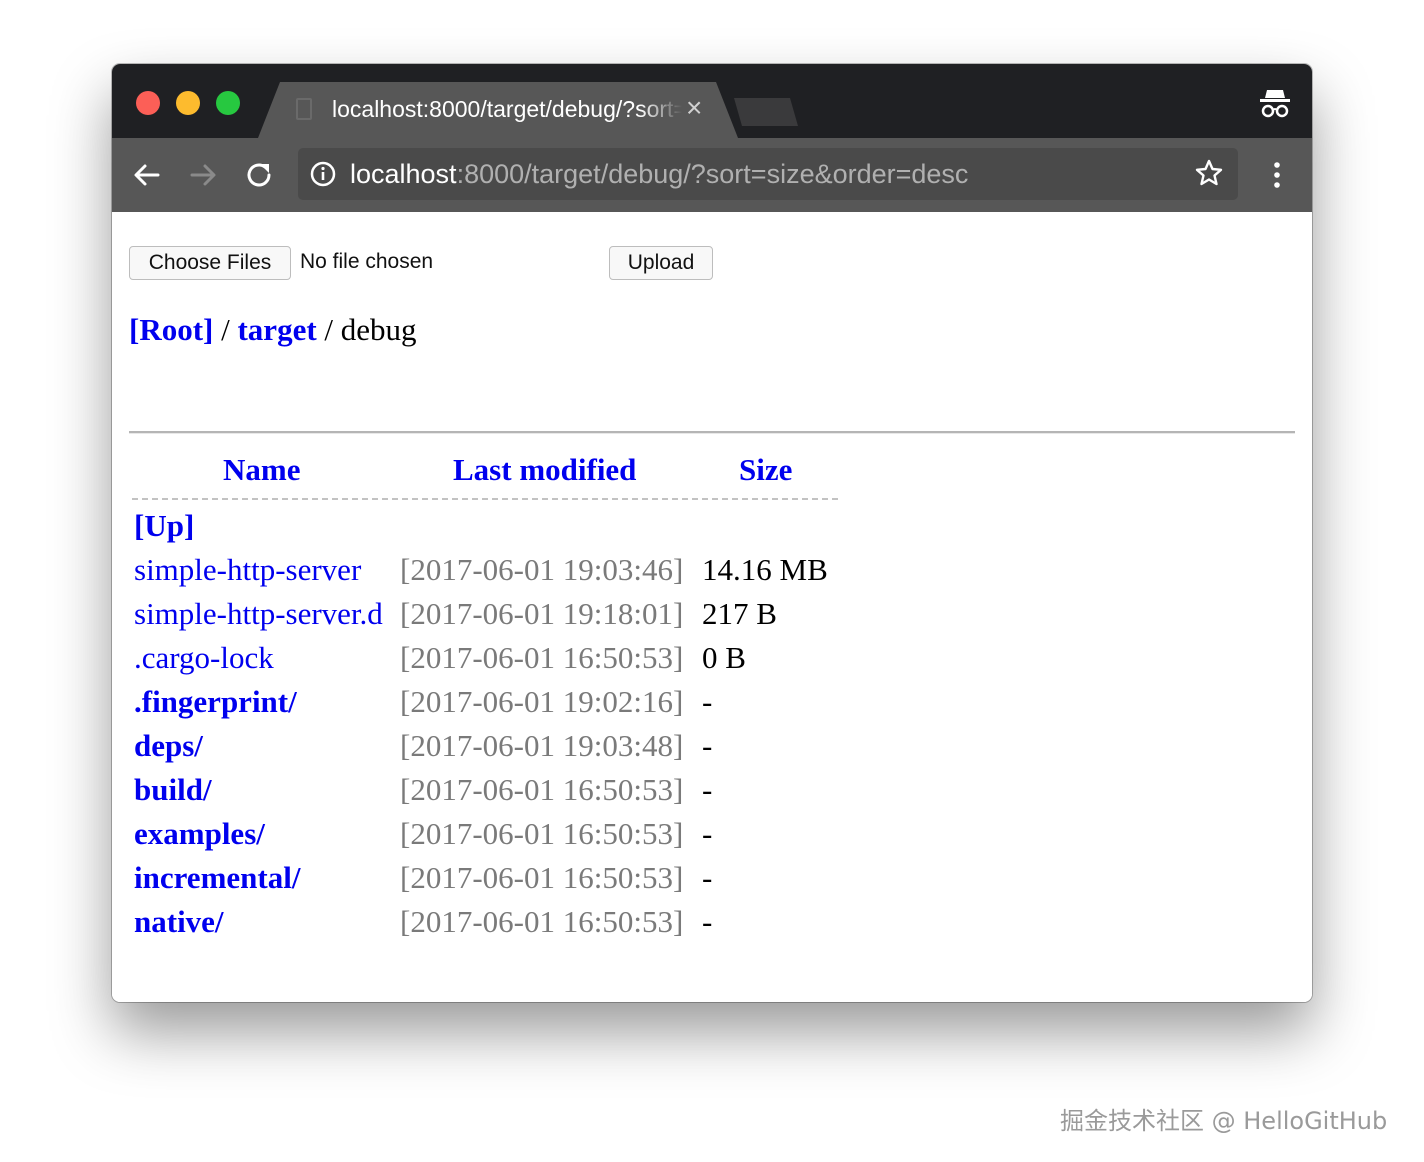 The width and height of the screenshot is (1424, 1162). What do you see at coordinates (1209, 173) in the screenshot?
I see `bookmark-star-icon` at bounding box center [1209, 173].